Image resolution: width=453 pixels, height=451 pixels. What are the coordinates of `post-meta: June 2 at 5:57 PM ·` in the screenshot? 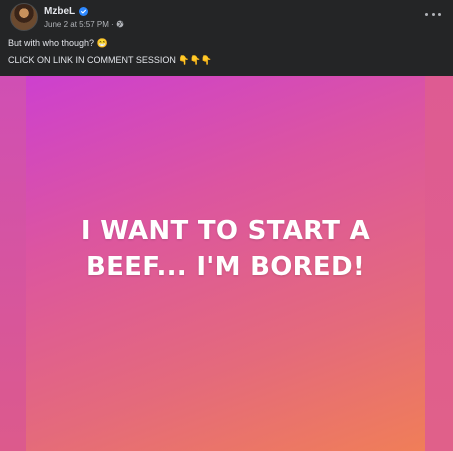 It's located at (84, 24).